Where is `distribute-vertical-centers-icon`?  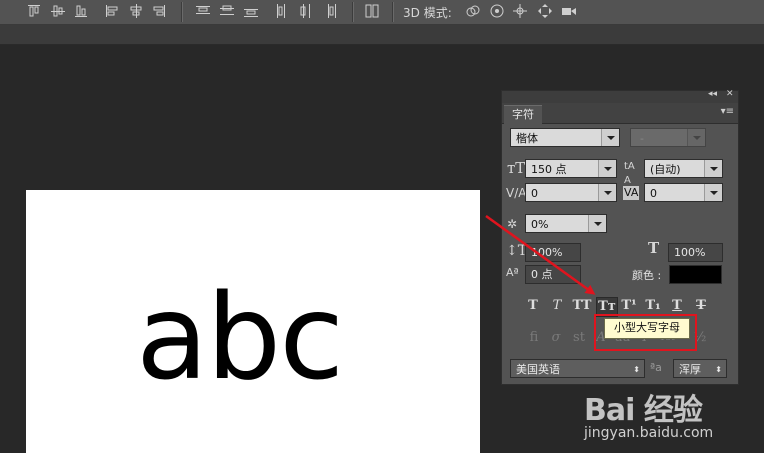
distribute-vertical-centers-icon is located at coordinates (227, 11).